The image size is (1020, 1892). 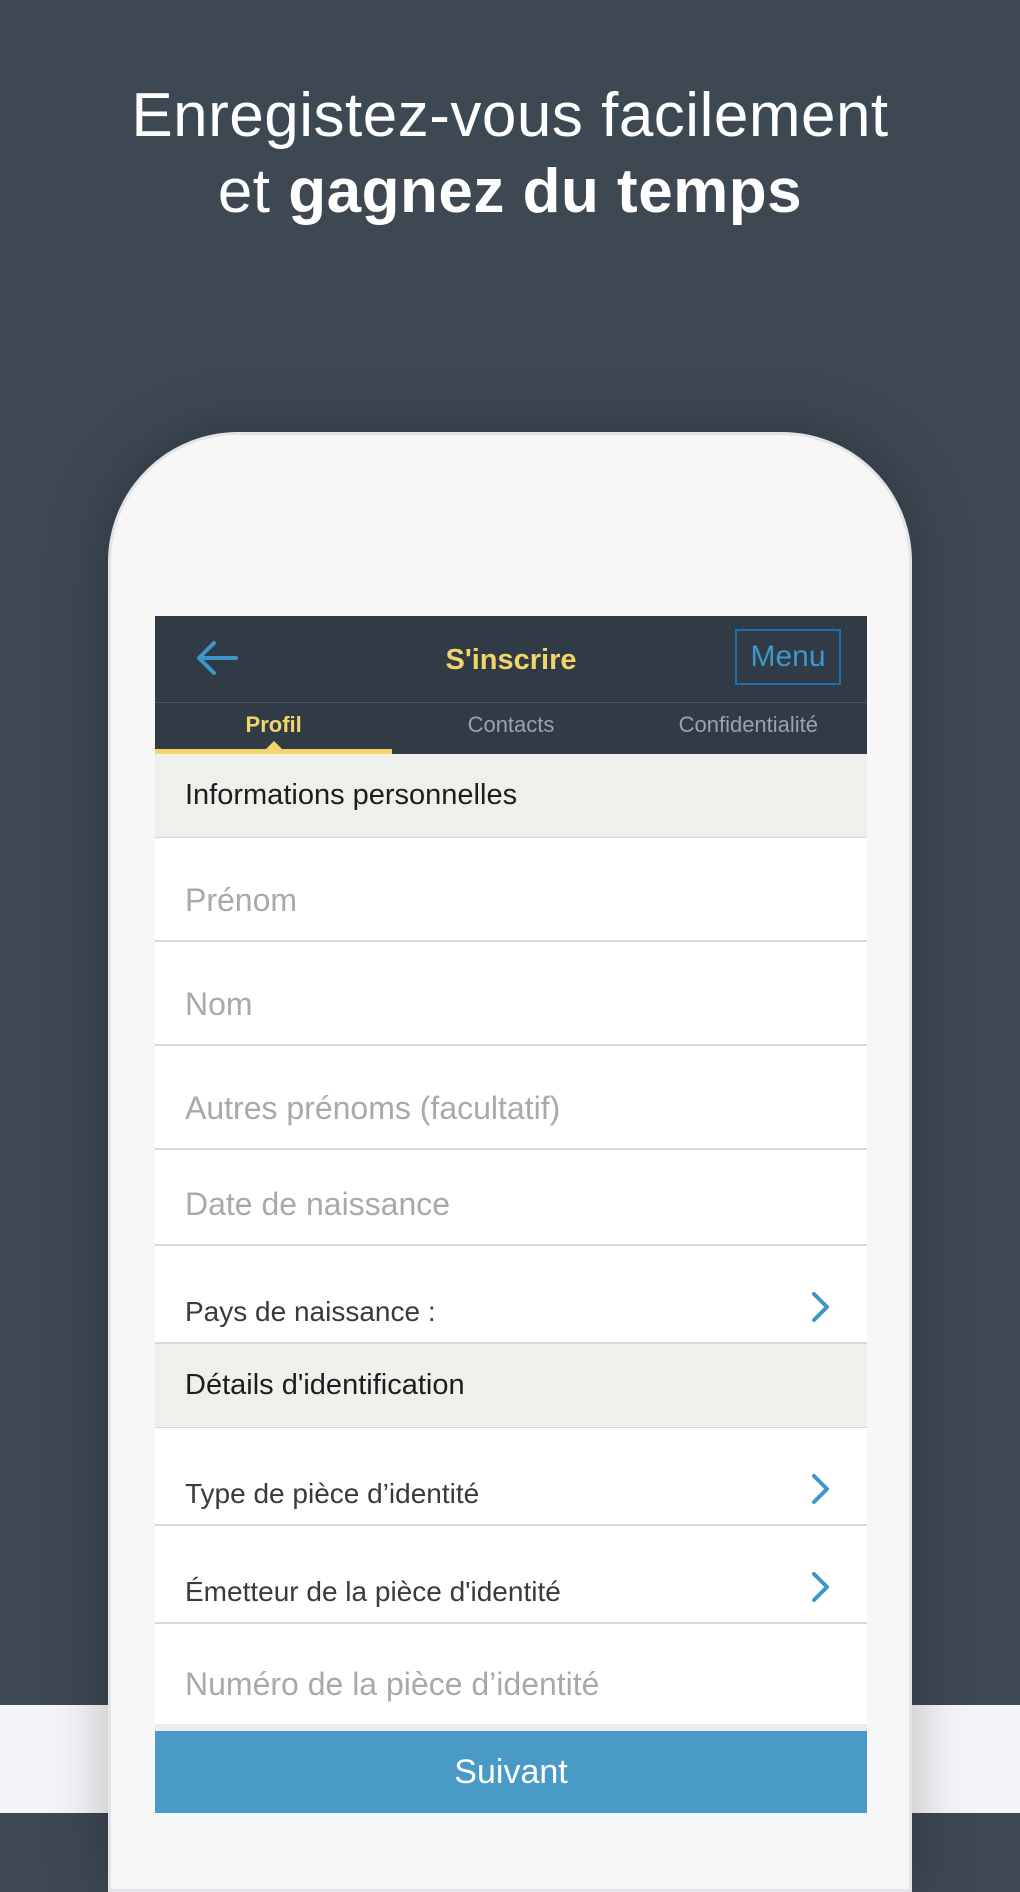 I want to click on id-issuer-row: Émetteur de la pièce d'identité, so click(x=511, y=1575).